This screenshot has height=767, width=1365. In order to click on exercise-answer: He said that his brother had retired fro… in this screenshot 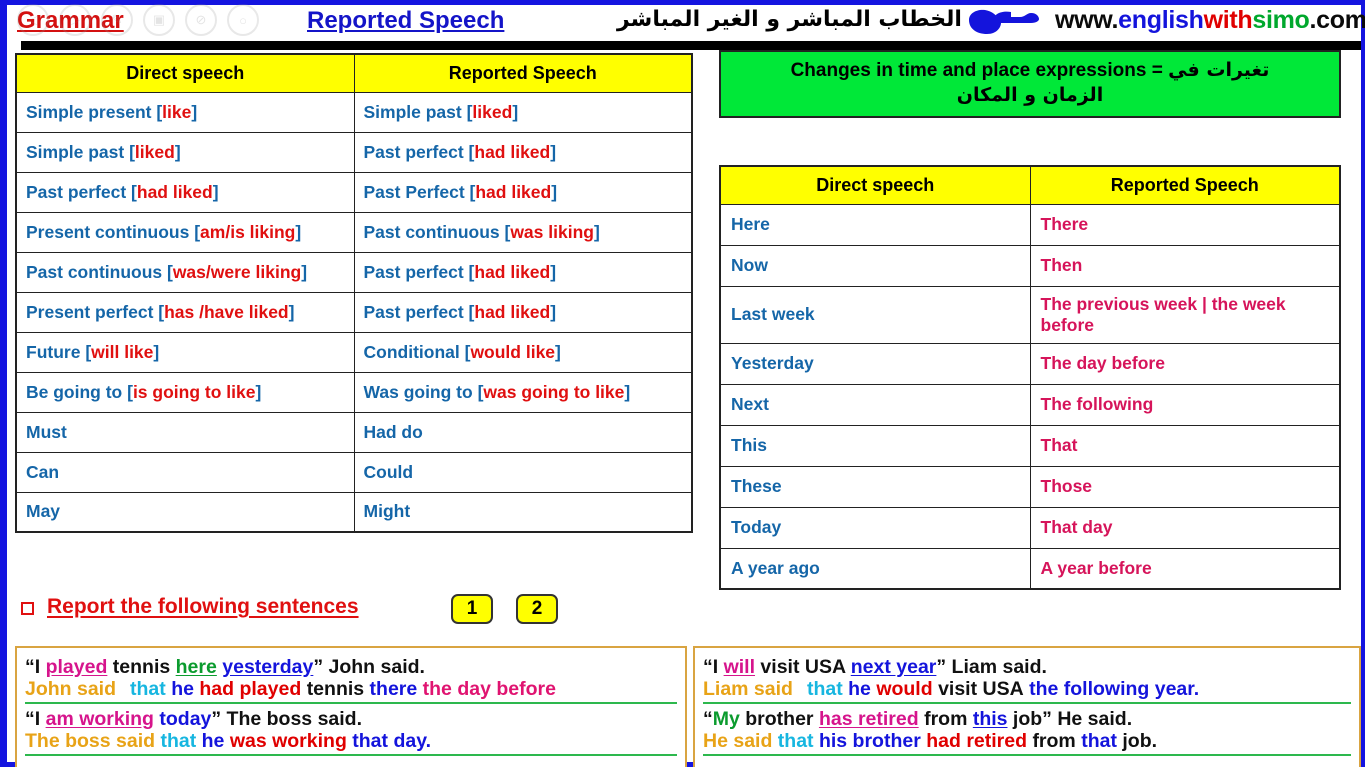, I will do `click(1027, 743)`.